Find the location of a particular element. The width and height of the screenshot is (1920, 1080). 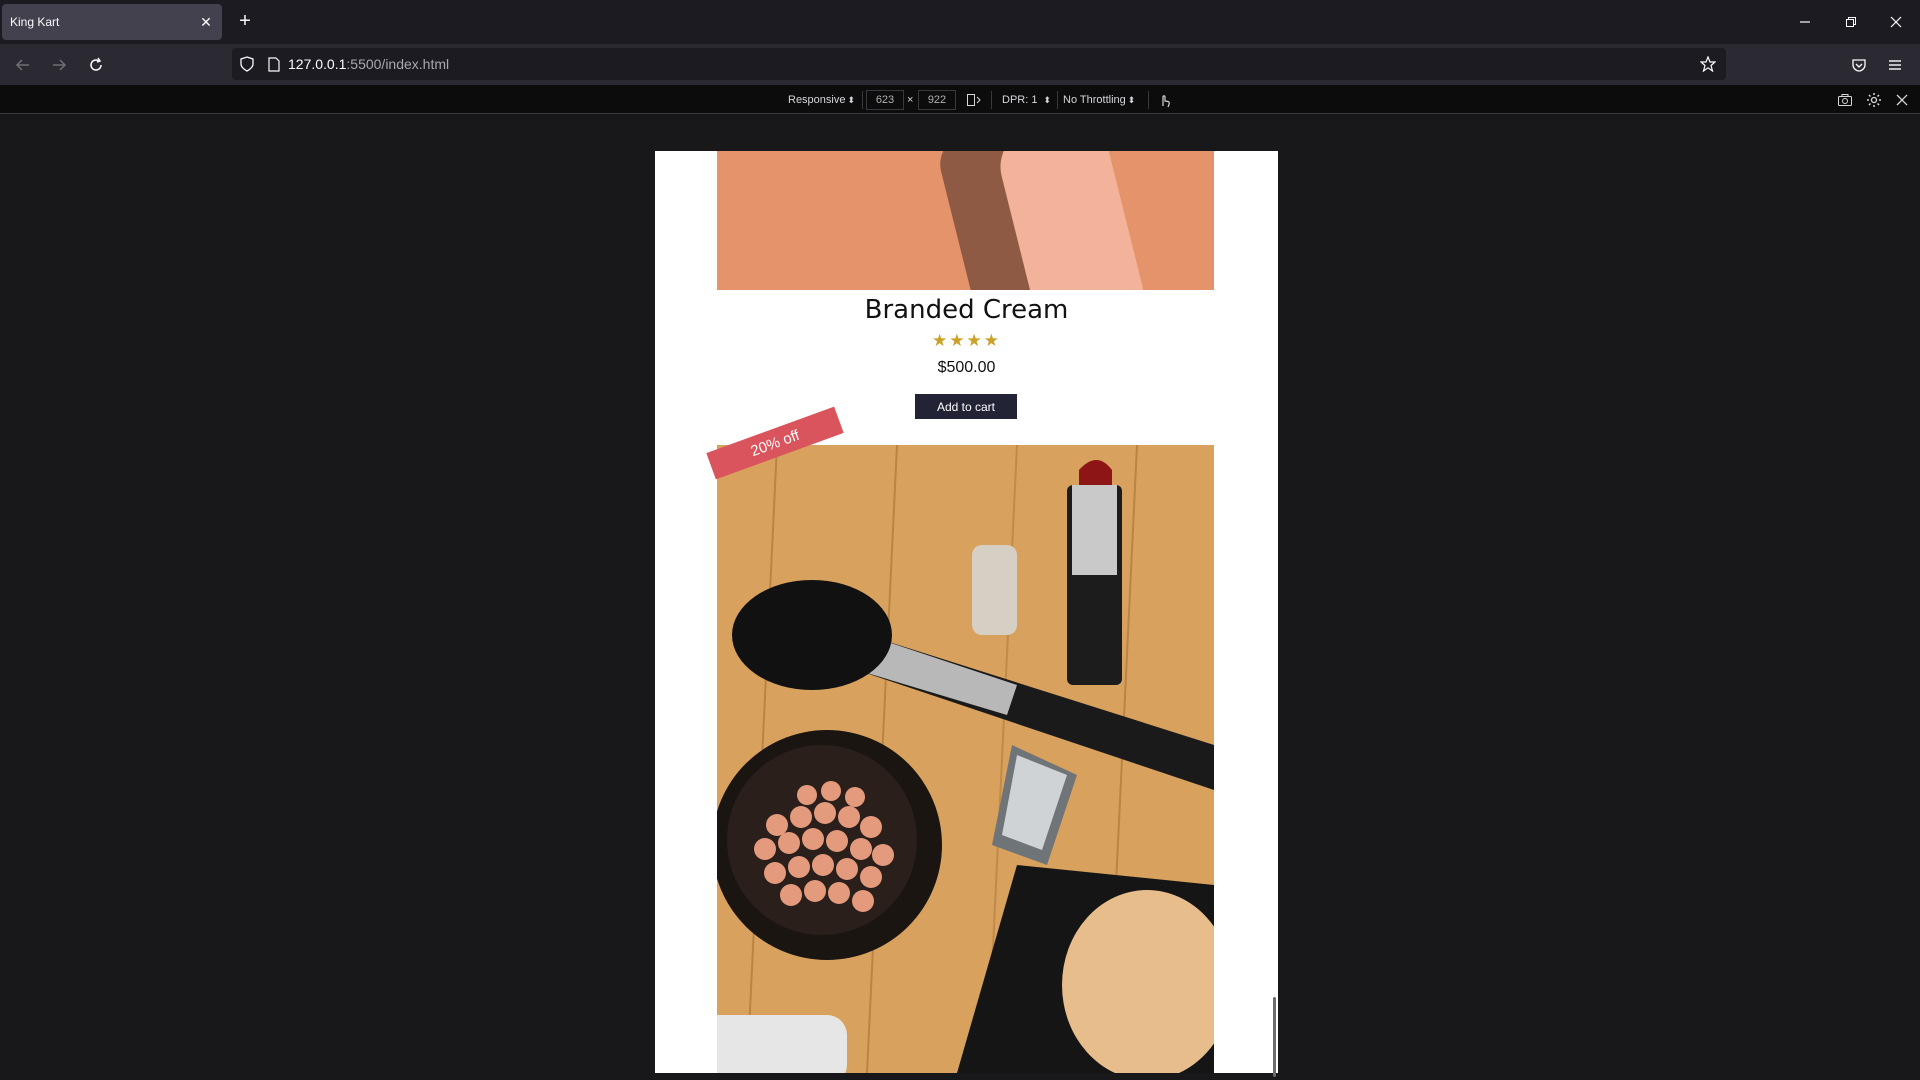

device-selector: Responsive ⬍ is located at coordinates (821, 100).